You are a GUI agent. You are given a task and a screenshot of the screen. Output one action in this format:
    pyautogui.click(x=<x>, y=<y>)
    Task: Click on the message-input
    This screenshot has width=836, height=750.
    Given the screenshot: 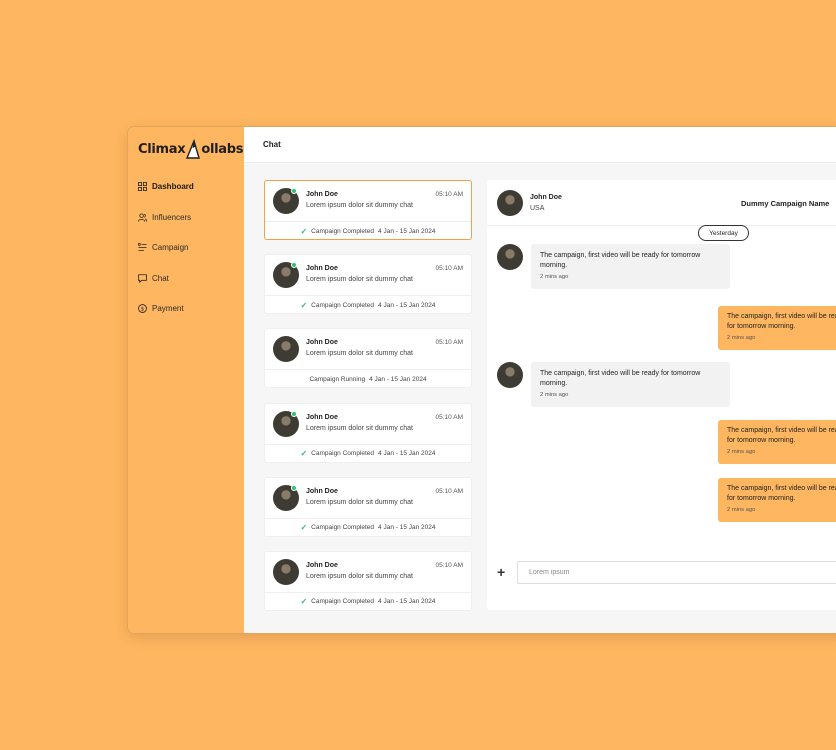 What is the action you would take?
    pyautogui.click(x=676, y=572)
    